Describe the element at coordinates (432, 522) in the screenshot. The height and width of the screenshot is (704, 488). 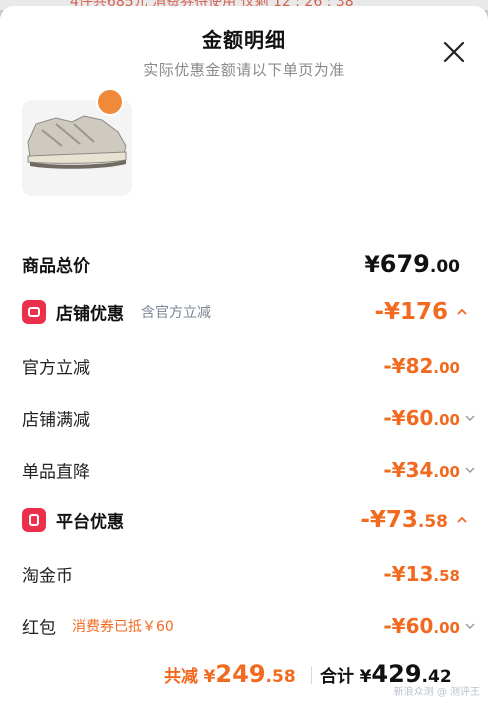
I see `platform-discount-dec: .58` at that location.